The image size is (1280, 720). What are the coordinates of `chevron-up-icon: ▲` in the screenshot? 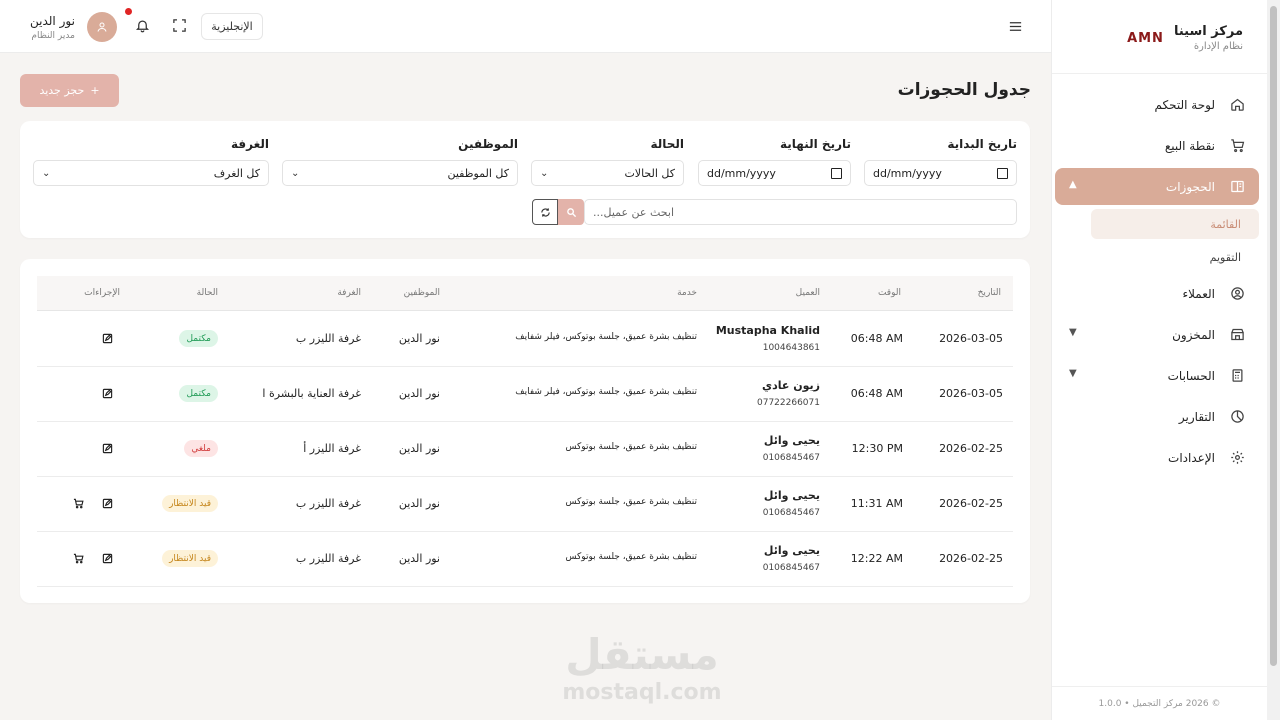 It's located at (1073, 184).